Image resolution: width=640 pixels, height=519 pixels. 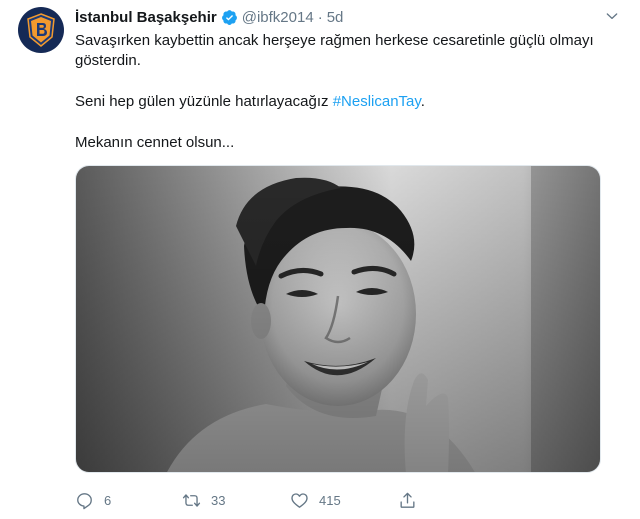 I want to click on like-button: 415, so click(x=315, y=500).